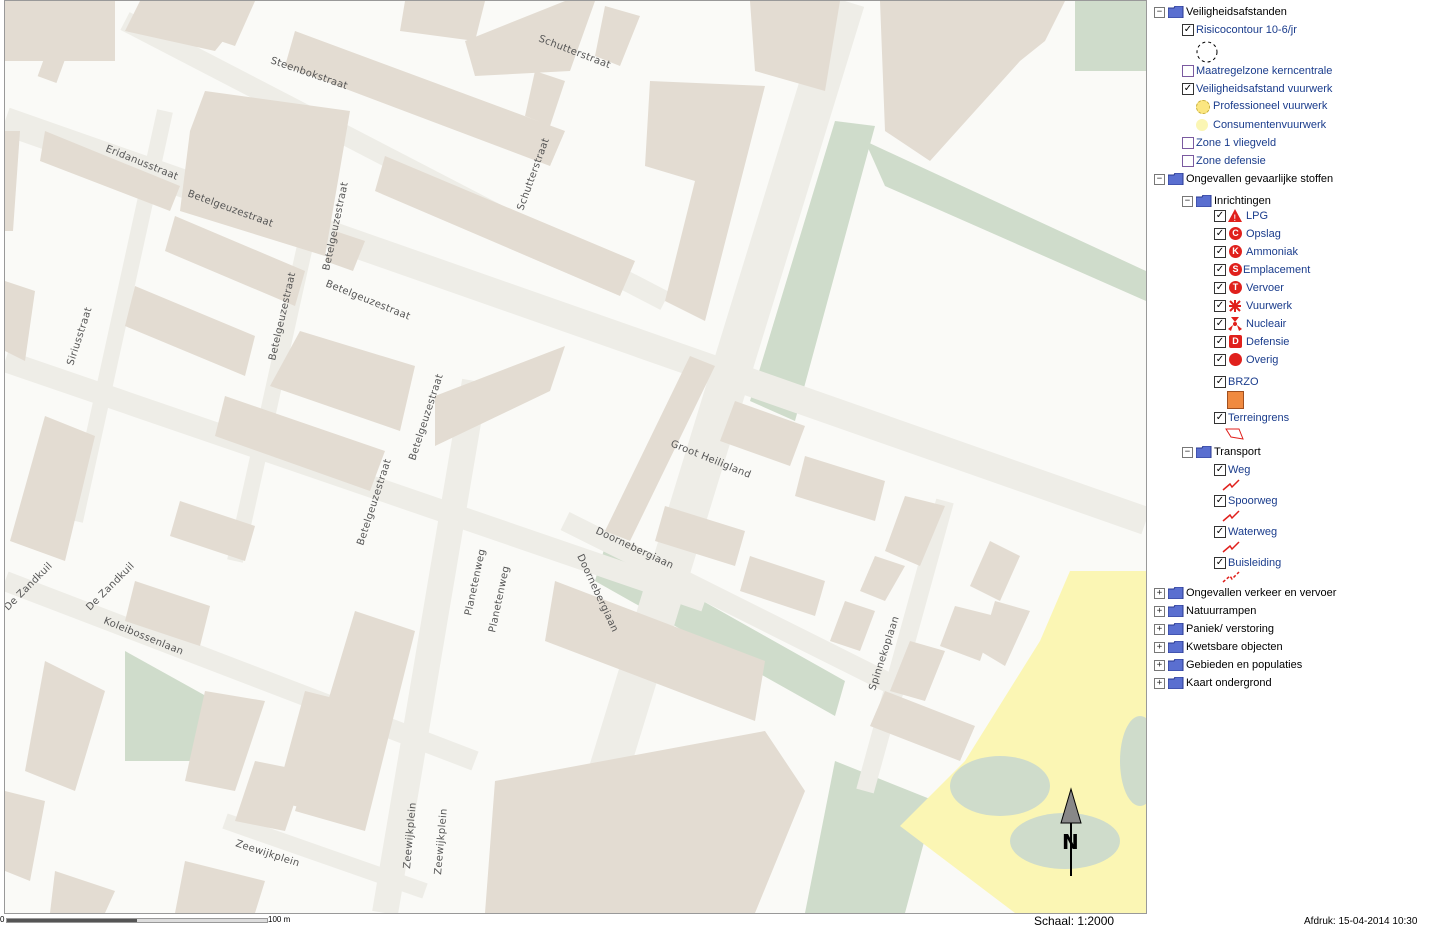 The height and width of the screenshot is (937, 1433). What do you see at coordinates (1237, 452) in the screenshot?
I see `legend-label: Transport` at bounding box center [1237, 452].